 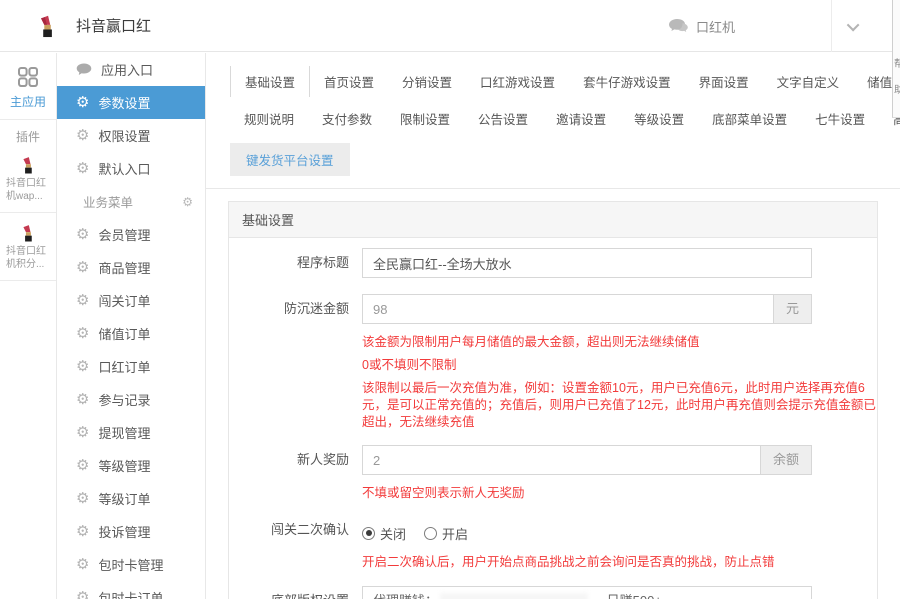 I want to click on radio-label: 关闭, so click(x=393, y=534).